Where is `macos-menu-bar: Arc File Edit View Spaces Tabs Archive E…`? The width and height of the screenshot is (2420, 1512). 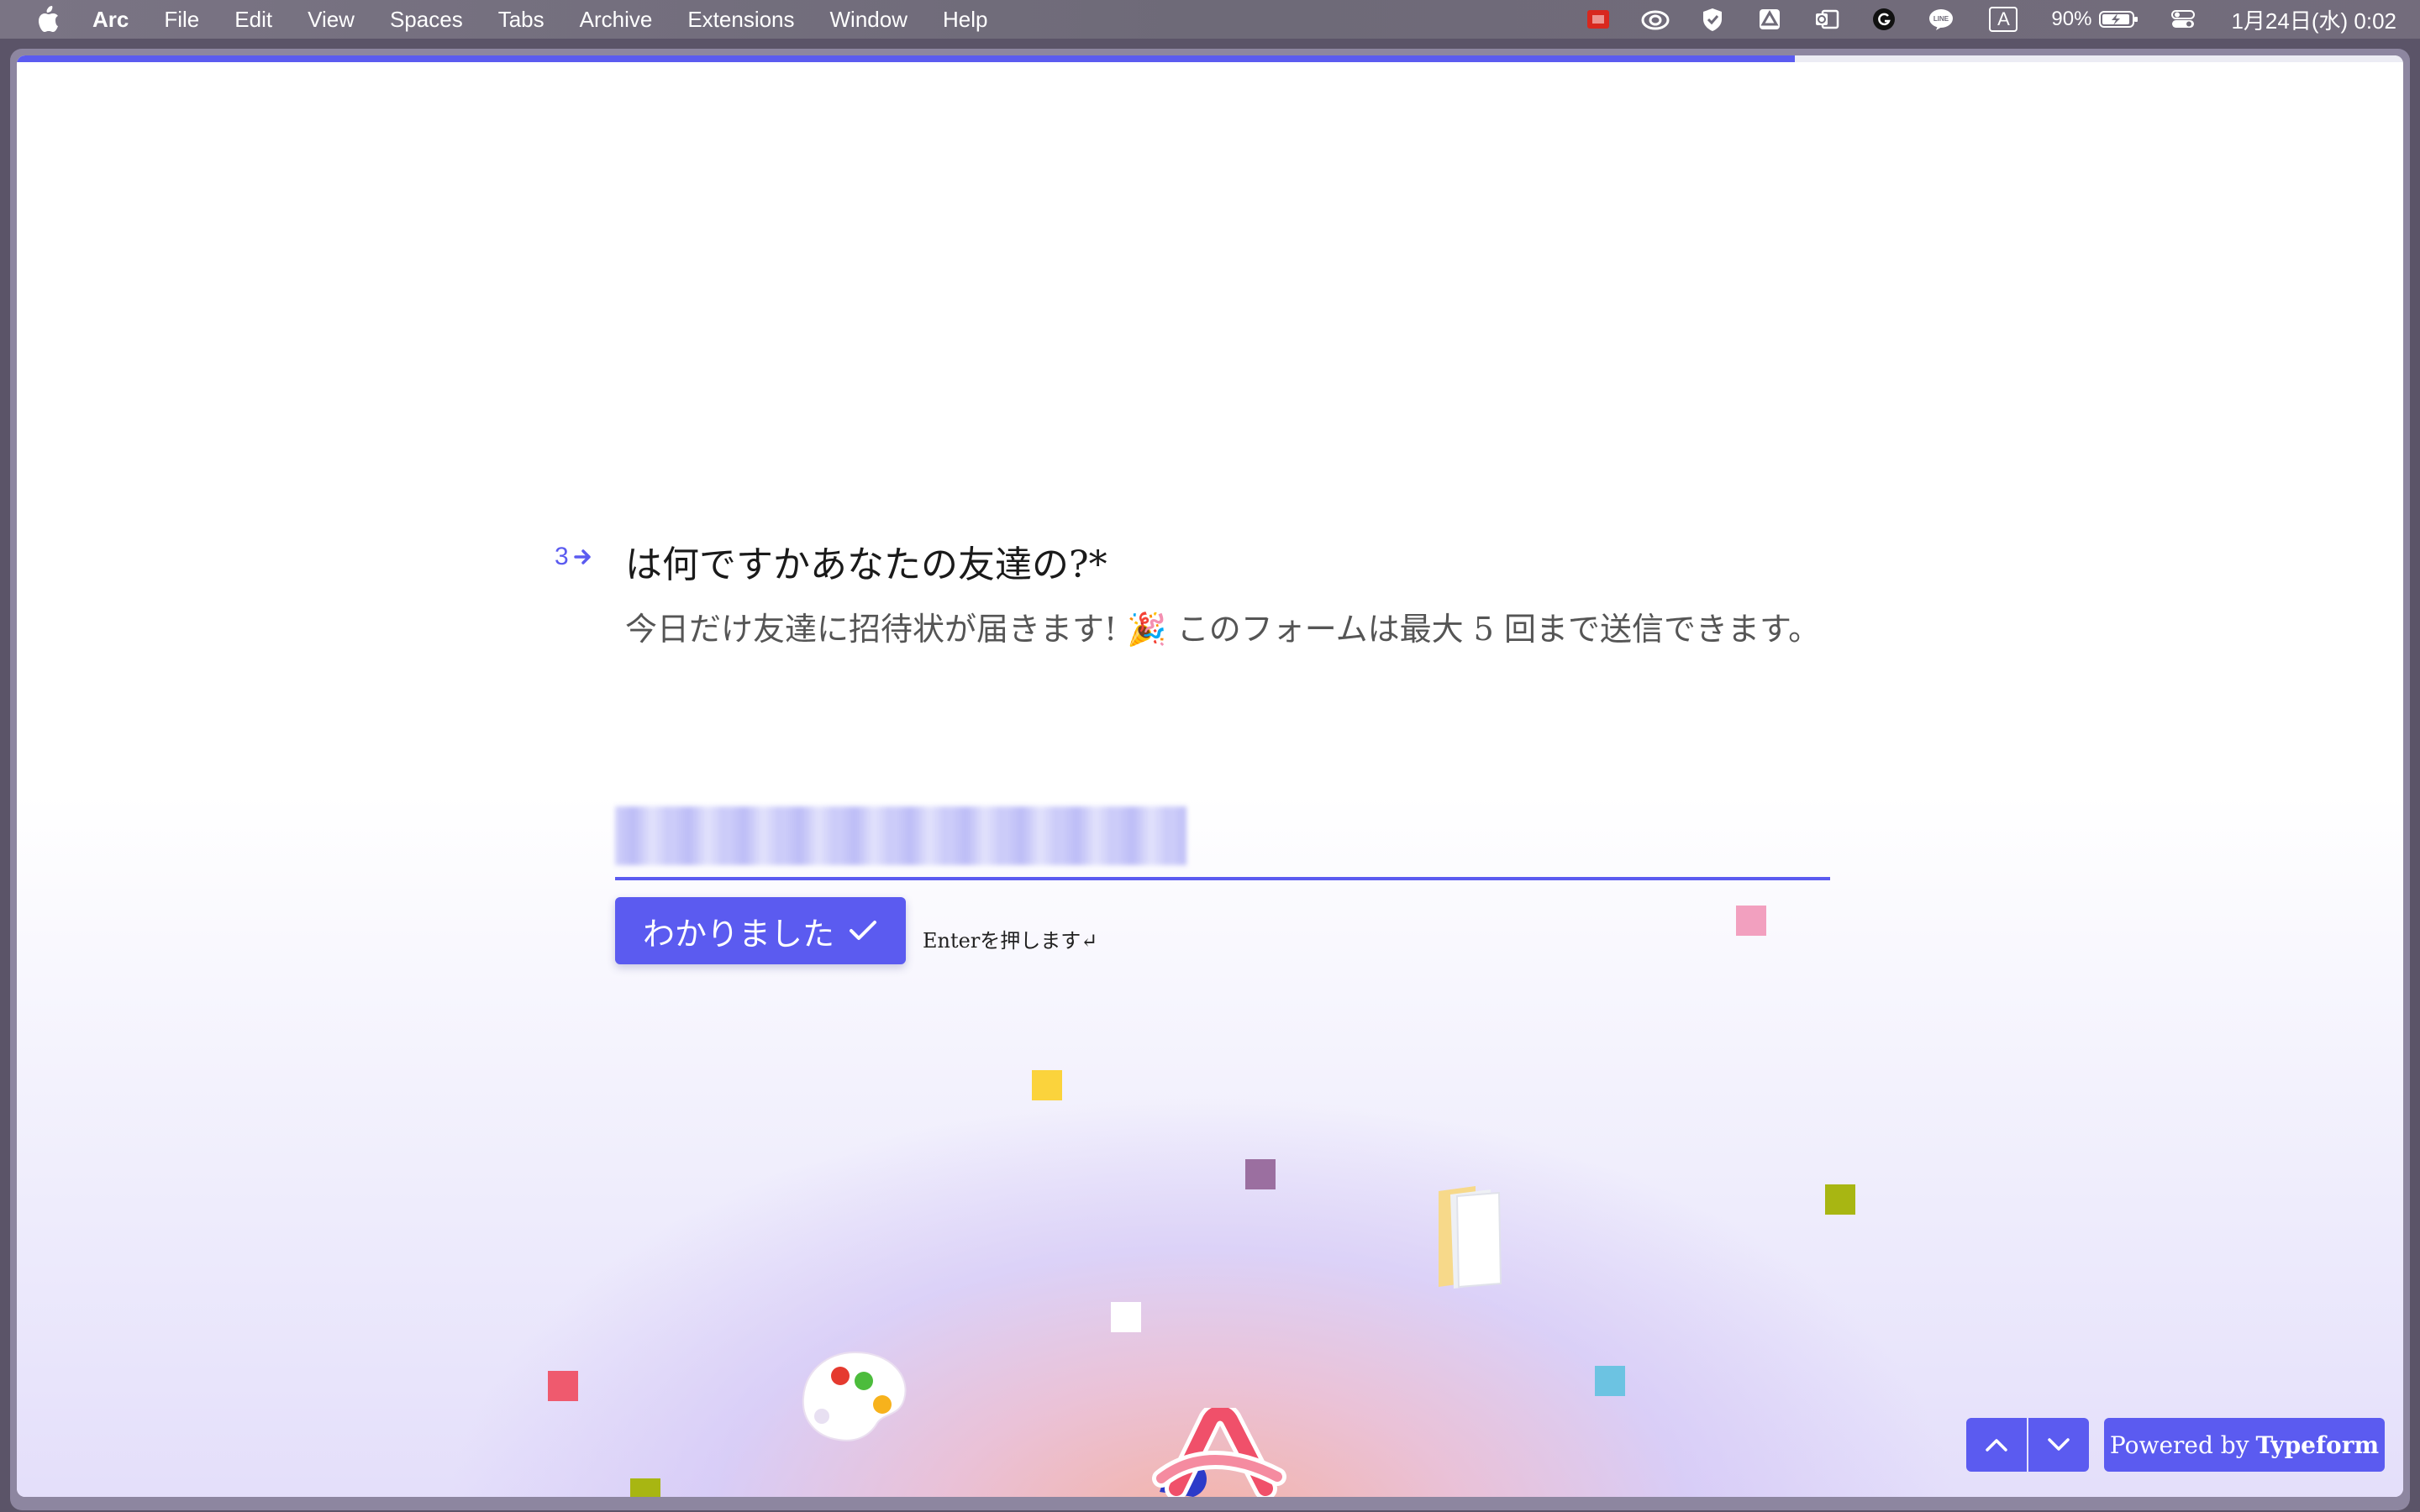
macos-menu-bar: Arc File Edit View Spaces Tabs Archive E… is located at coordinates (1210, 19).